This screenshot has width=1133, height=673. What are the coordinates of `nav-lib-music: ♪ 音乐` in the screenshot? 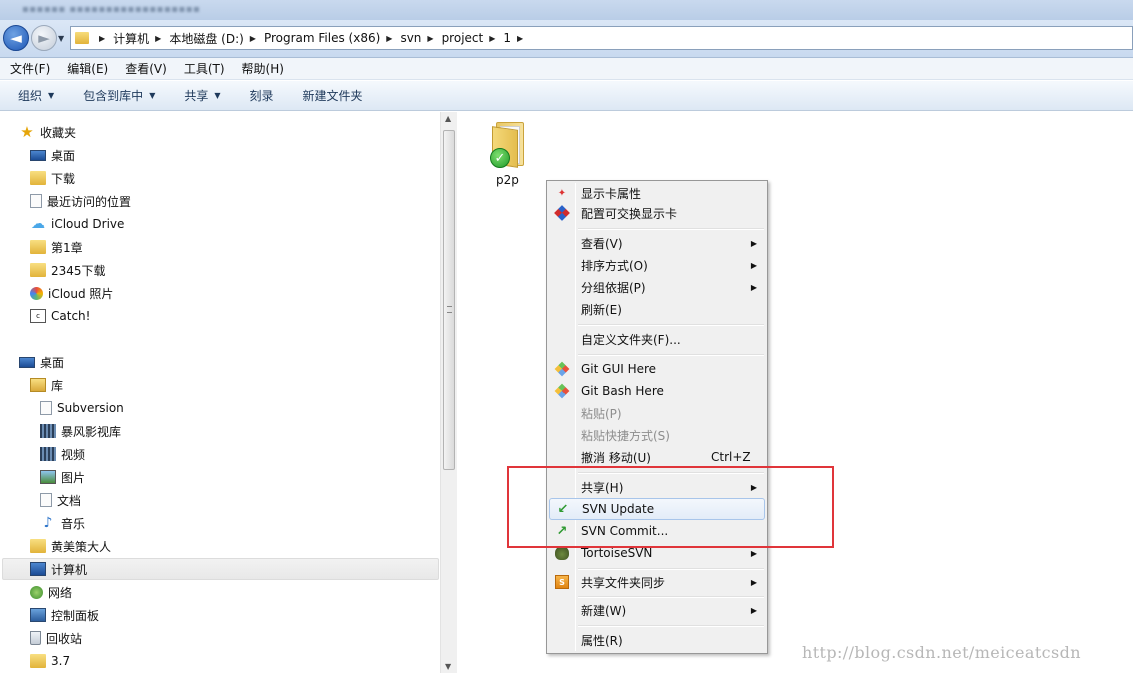 It's located at (62, 523).